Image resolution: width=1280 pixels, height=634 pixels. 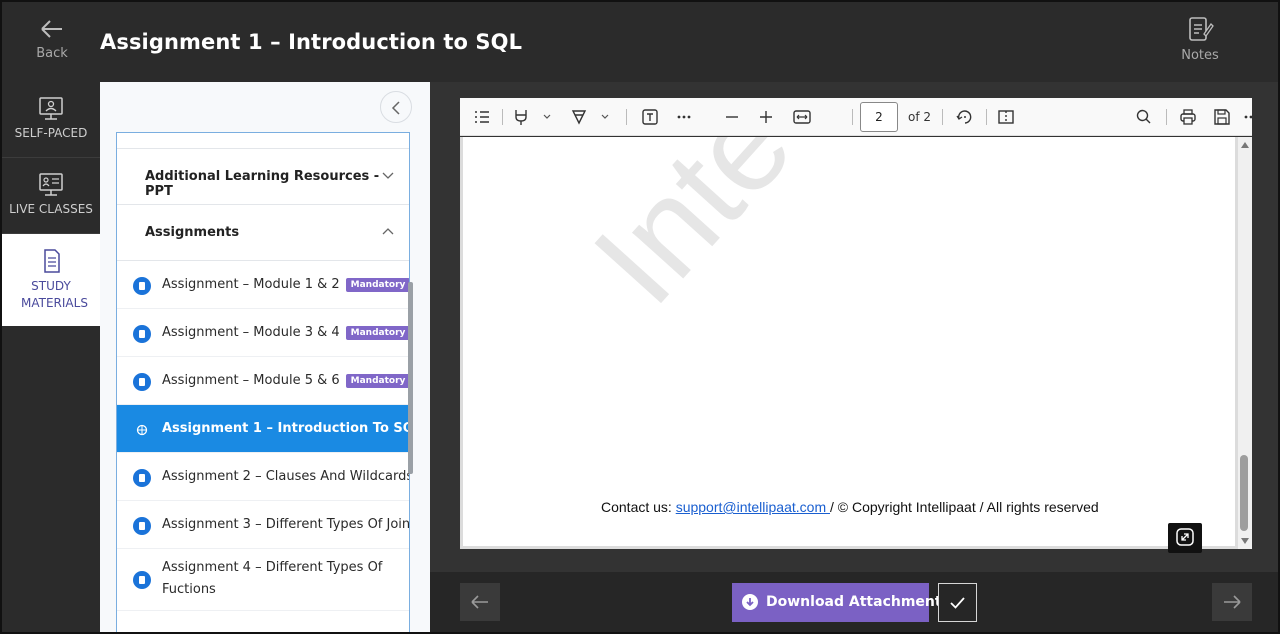 I want to click on list-item: Assignment 3 – Different Types Of Joins, so click(x=263, y=525).